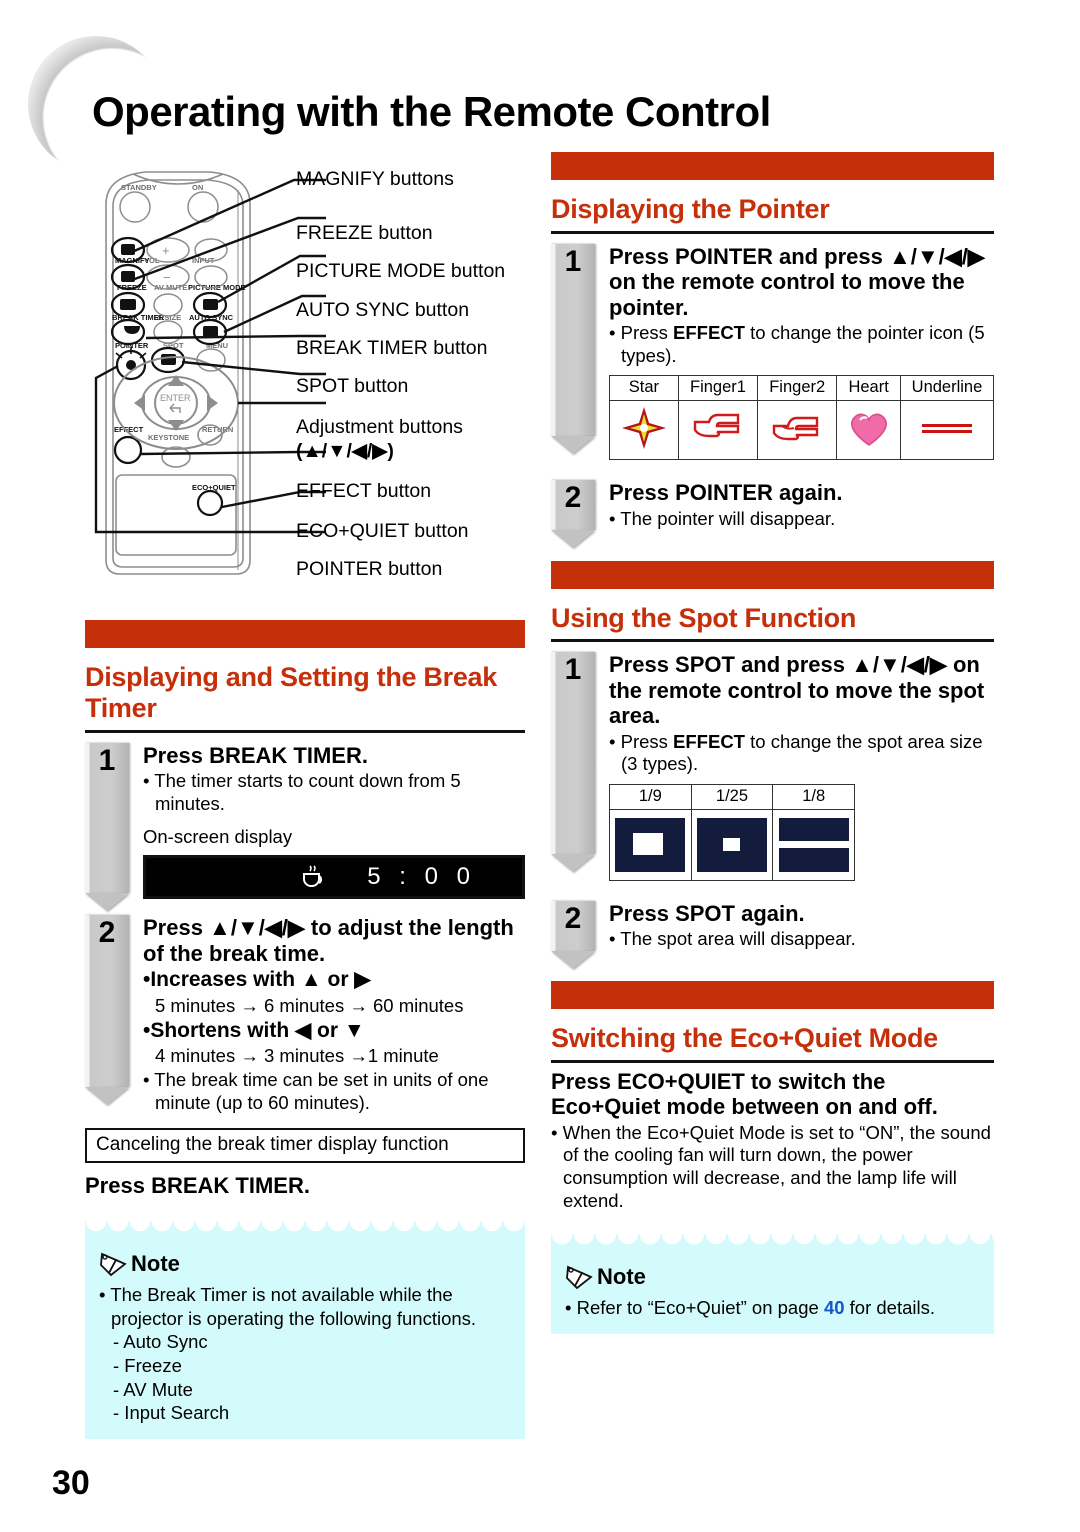  Describe the element at coordinates (834, 1307) in the screenshot. I see `page-reference-link: 40` at that location.